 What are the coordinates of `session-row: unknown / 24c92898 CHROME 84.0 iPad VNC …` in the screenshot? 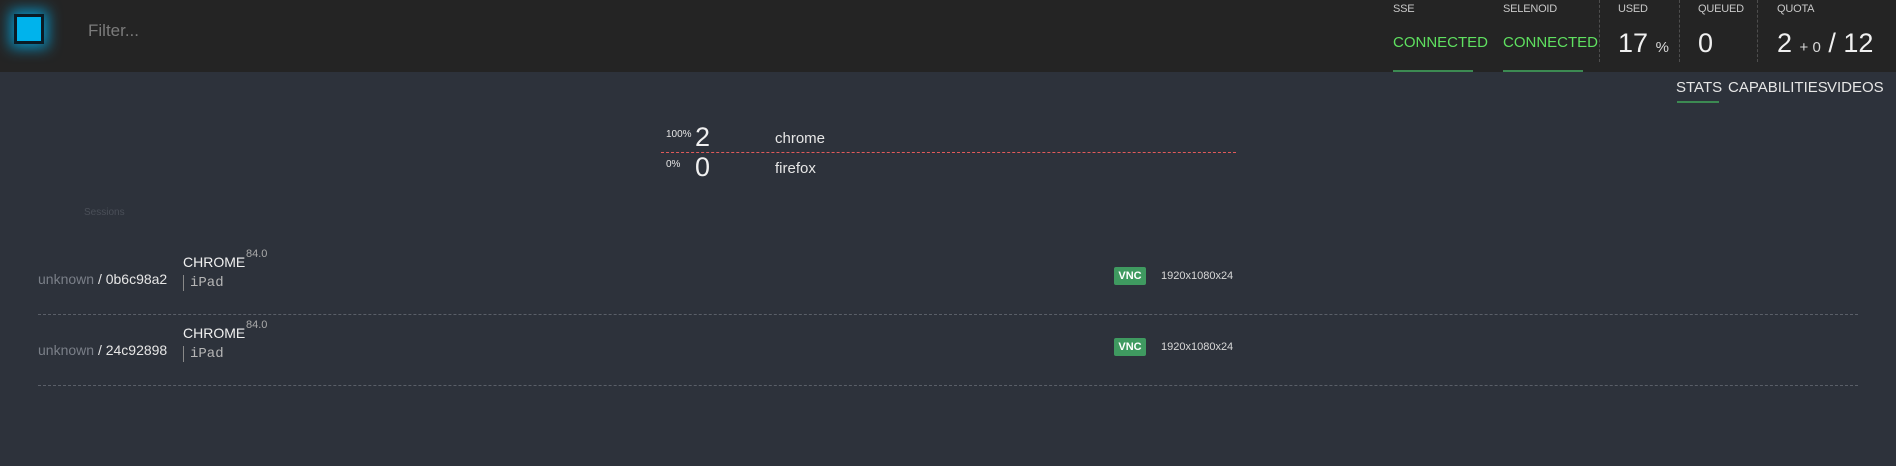 It's located at (948, 351).